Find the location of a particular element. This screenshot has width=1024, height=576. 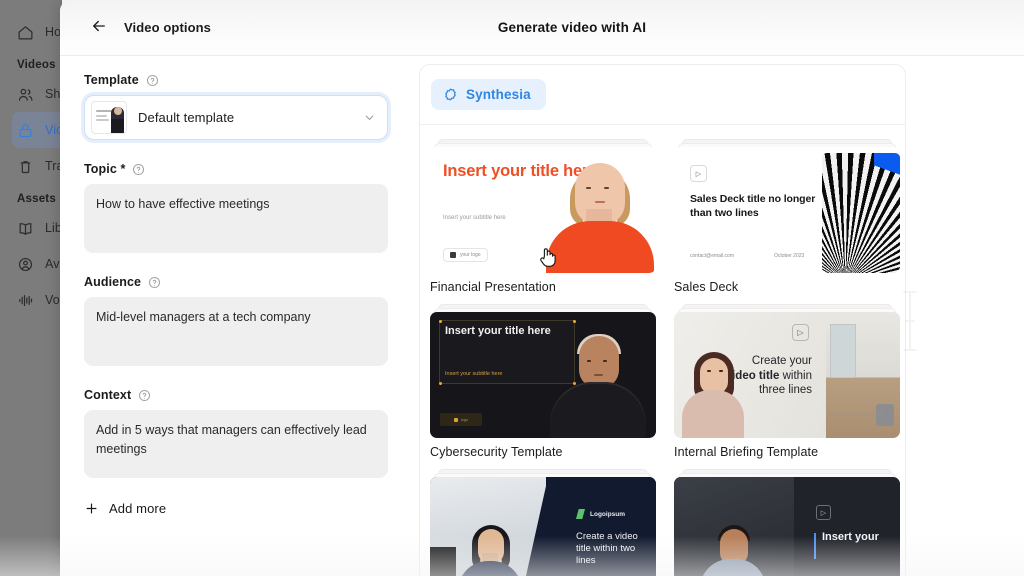

synthesia-icon is located at coordinates (450, 94).